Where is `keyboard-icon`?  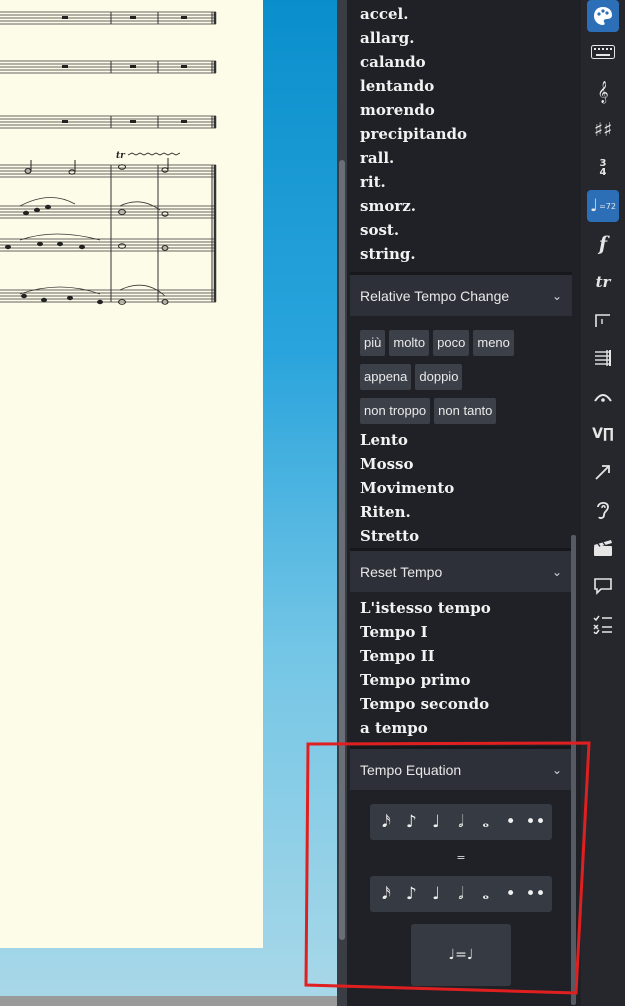
keyboard-icon is located at coordinates (603, 52).